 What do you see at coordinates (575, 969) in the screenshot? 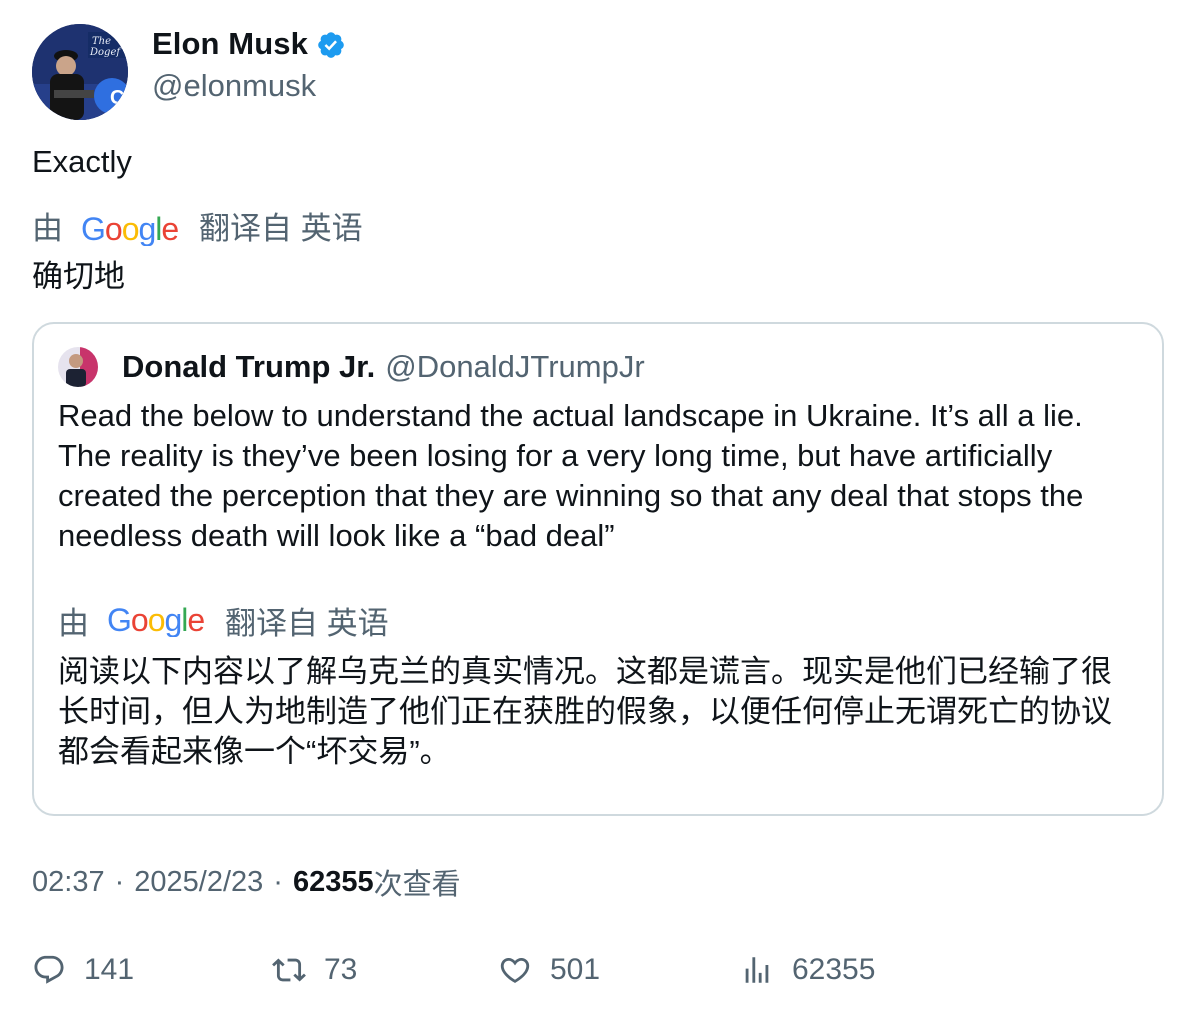
I see `like-count: 501` at bounding box center [575, 969].